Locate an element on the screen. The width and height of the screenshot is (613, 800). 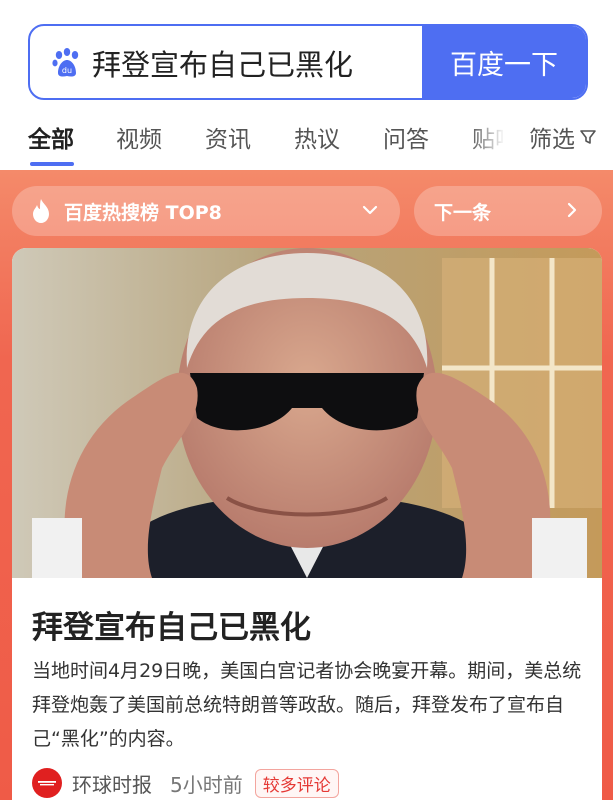
publish-time: 5小时前 is located at coordinates (206, 784).